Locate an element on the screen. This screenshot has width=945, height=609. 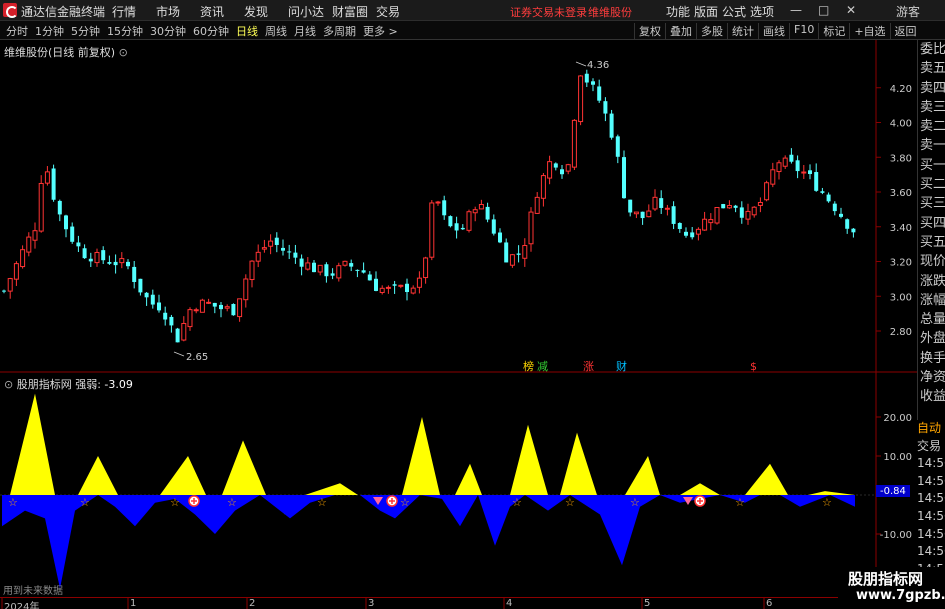
side-item-15: 外盘 is located at coordinates (931, 338).